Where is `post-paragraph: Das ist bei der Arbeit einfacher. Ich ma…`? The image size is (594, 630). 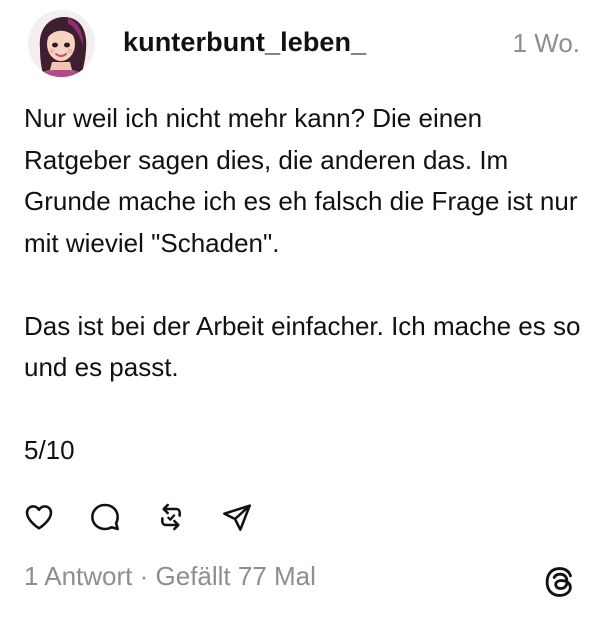 post-paragraph: Das ist bei der Arbeit einfacher. Ich ma… is located at coordinates (302, 346).